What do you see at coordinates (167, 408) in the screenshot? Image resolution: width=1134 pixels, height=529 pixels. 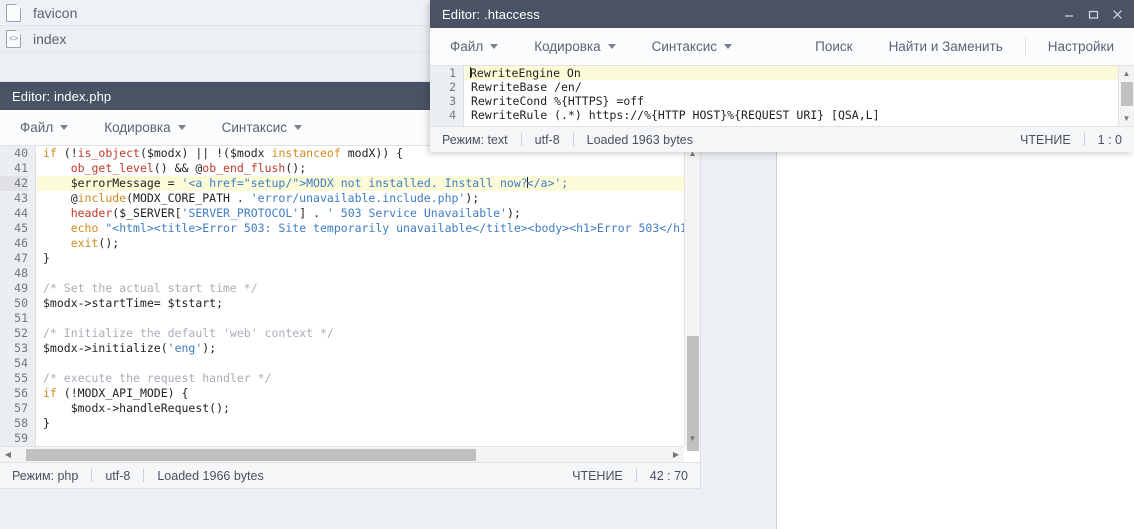 I see `code-token: ->handleRequest();` at bounding box center [167, 408].